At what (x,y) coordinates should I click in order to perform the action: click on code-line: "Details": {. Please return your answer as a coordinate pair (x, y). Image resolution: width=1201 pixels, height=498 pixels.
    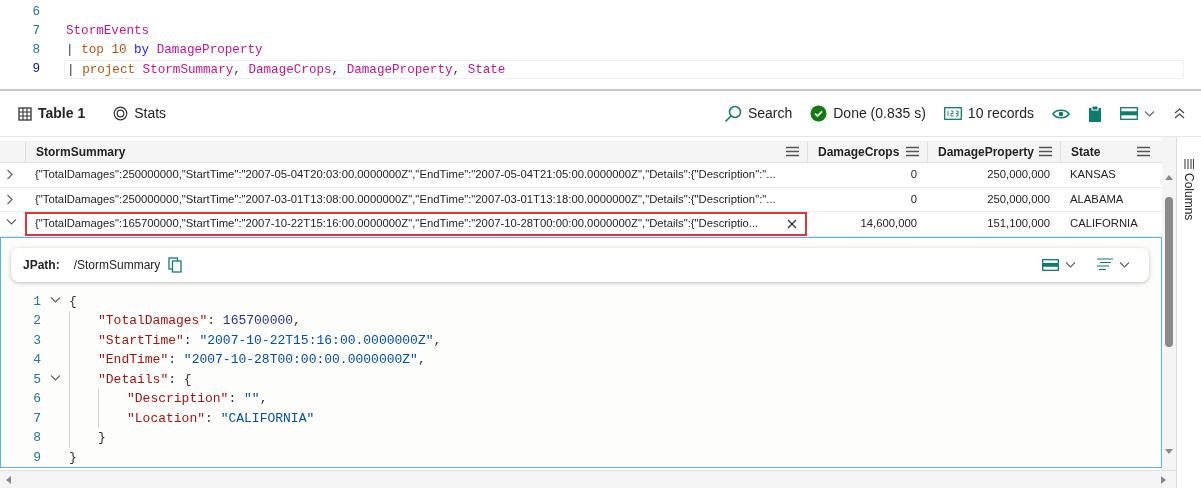
    Looking at the image, I should click on (145, 379).